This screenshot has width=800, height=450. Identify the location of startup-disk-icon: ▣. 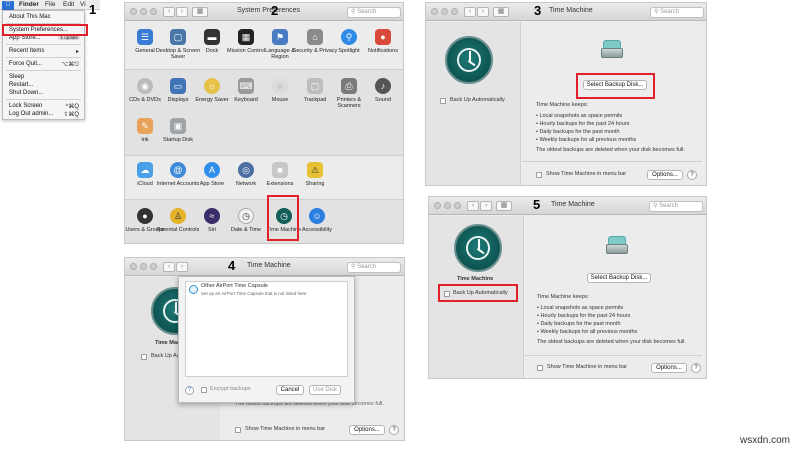
(178, 126).